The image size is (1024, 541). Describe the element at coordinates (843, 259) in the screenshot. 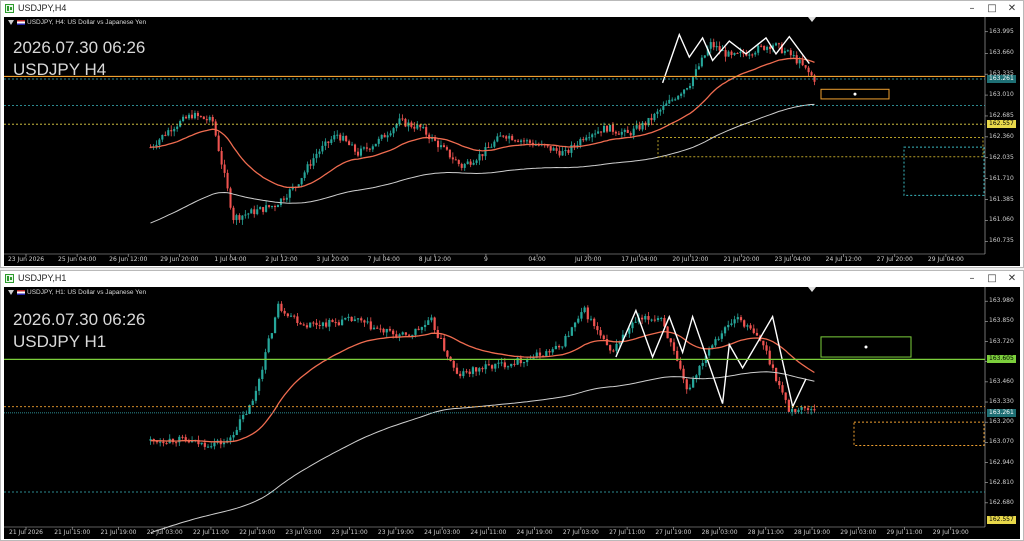

I see `time-axis-label: 24 Jul 12:00` at that location.